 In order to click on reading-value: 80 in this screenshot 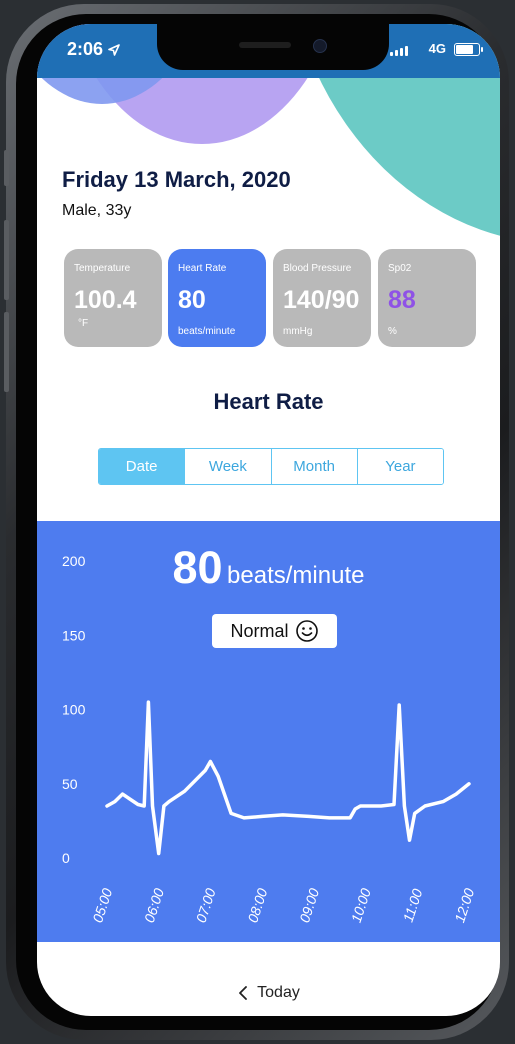, I will do `click(197, 567)`.